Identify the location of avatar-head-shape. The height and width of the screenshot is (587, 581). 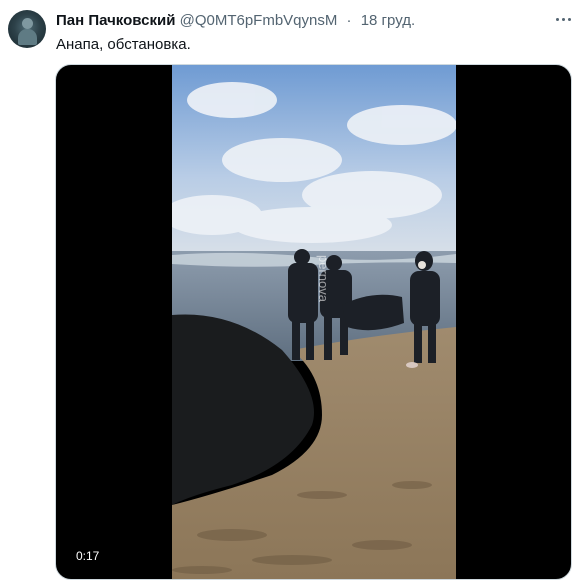
(27, 23).